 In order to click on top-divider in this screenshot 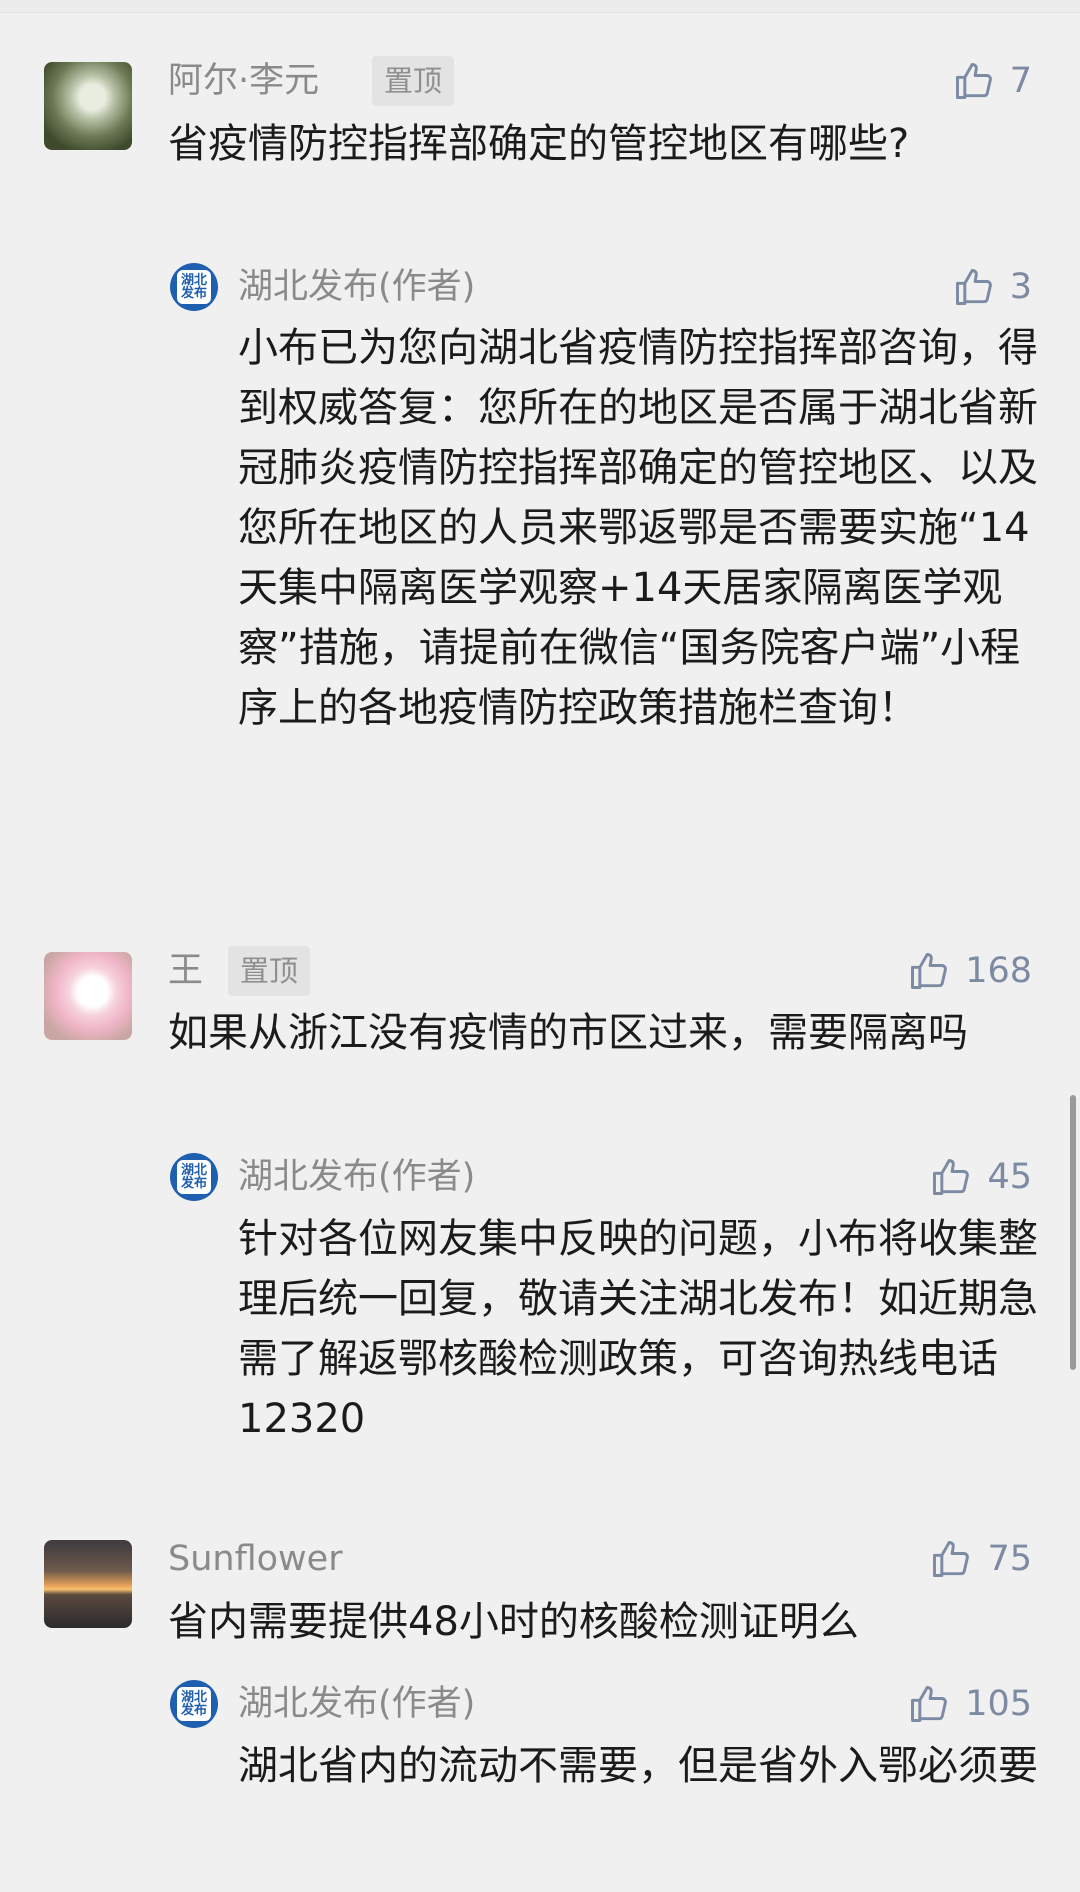, I will do `click(540, 6)`.